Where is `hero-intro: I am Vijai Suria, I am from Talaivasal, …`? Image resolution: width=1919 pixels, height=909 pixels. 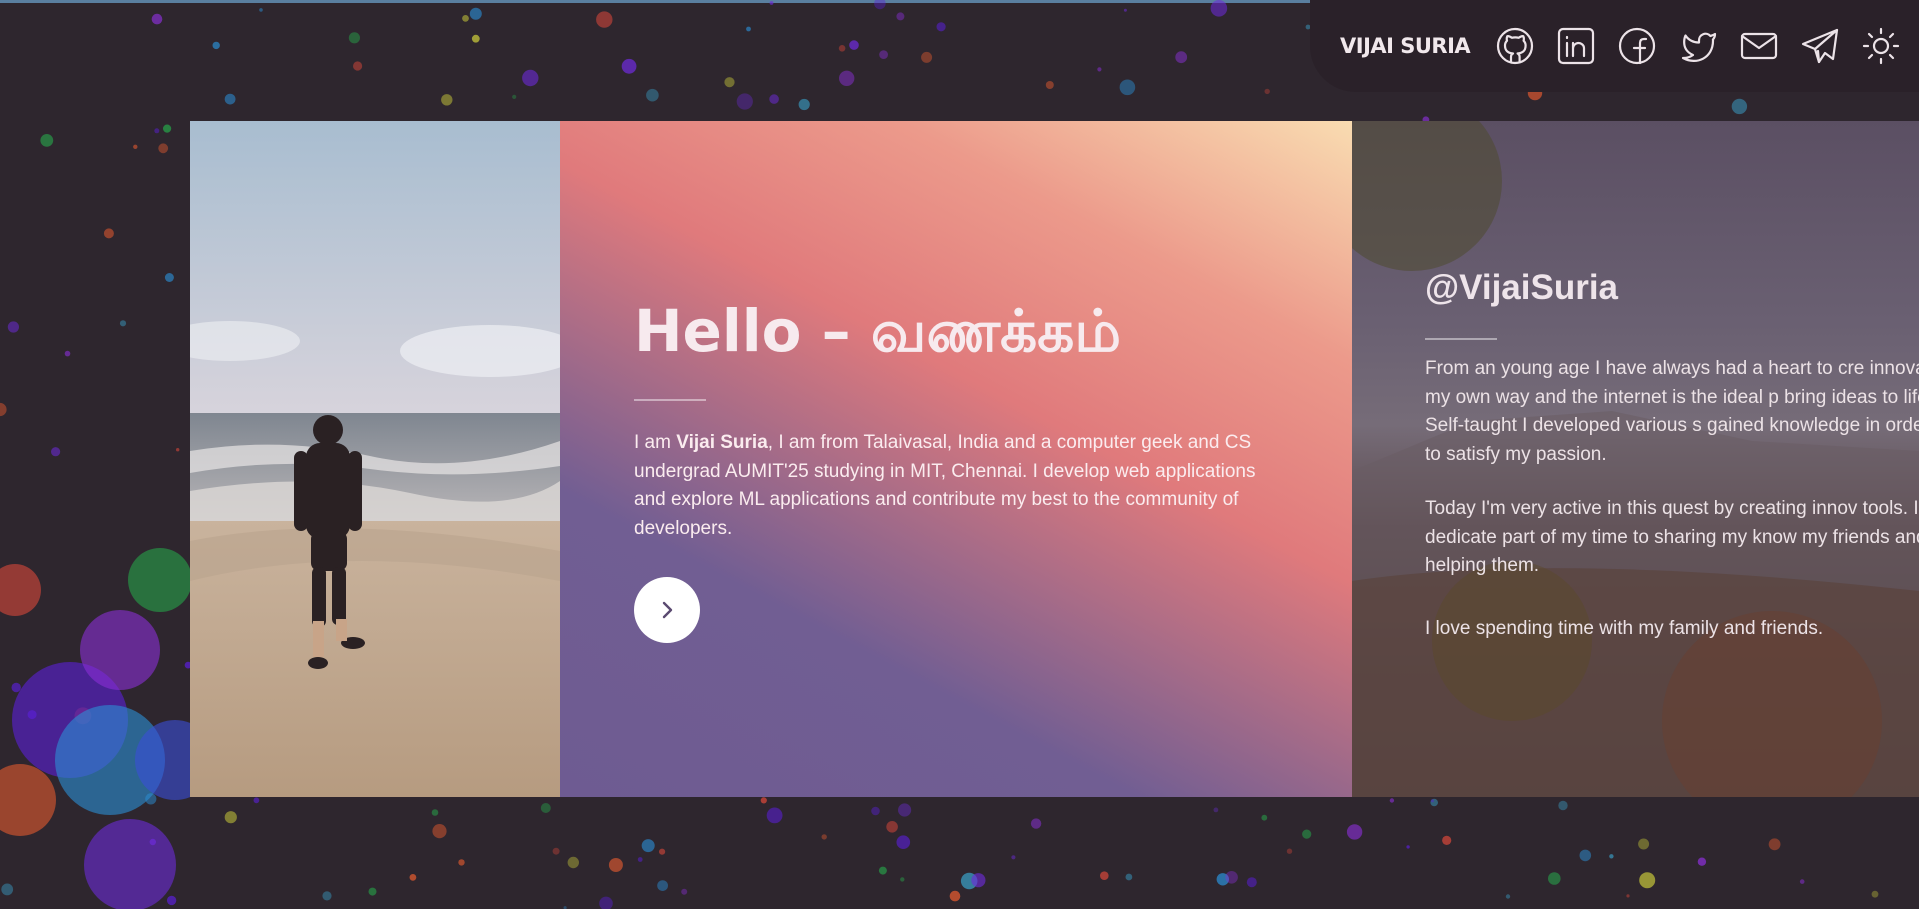
hero-intro: I am Vijai Suria, I am from Talaivasal, … is located at coordinates (954, 486).